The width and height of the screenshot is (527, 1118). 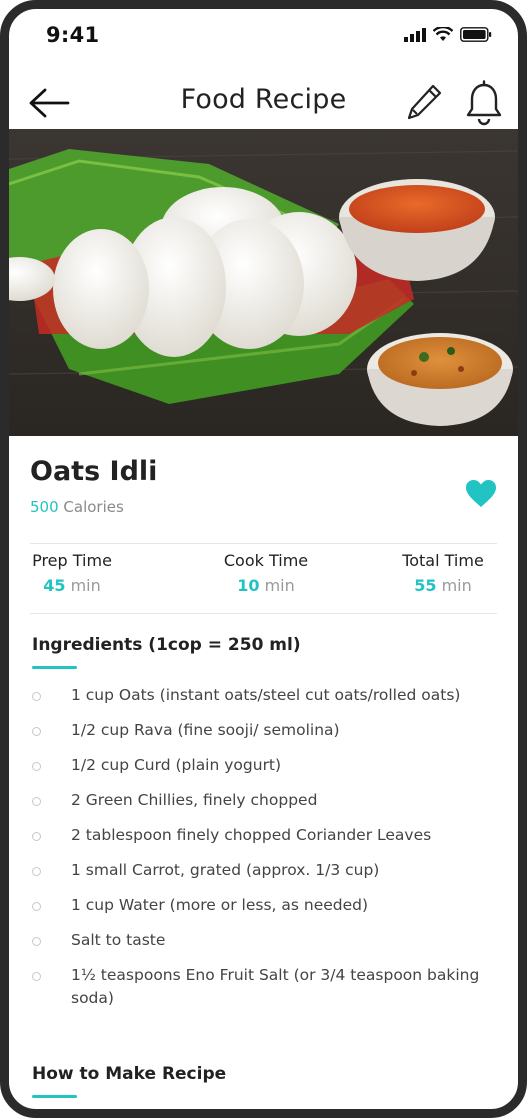 I want to click on cook-time-number: 10, so click(x=248, y=585).